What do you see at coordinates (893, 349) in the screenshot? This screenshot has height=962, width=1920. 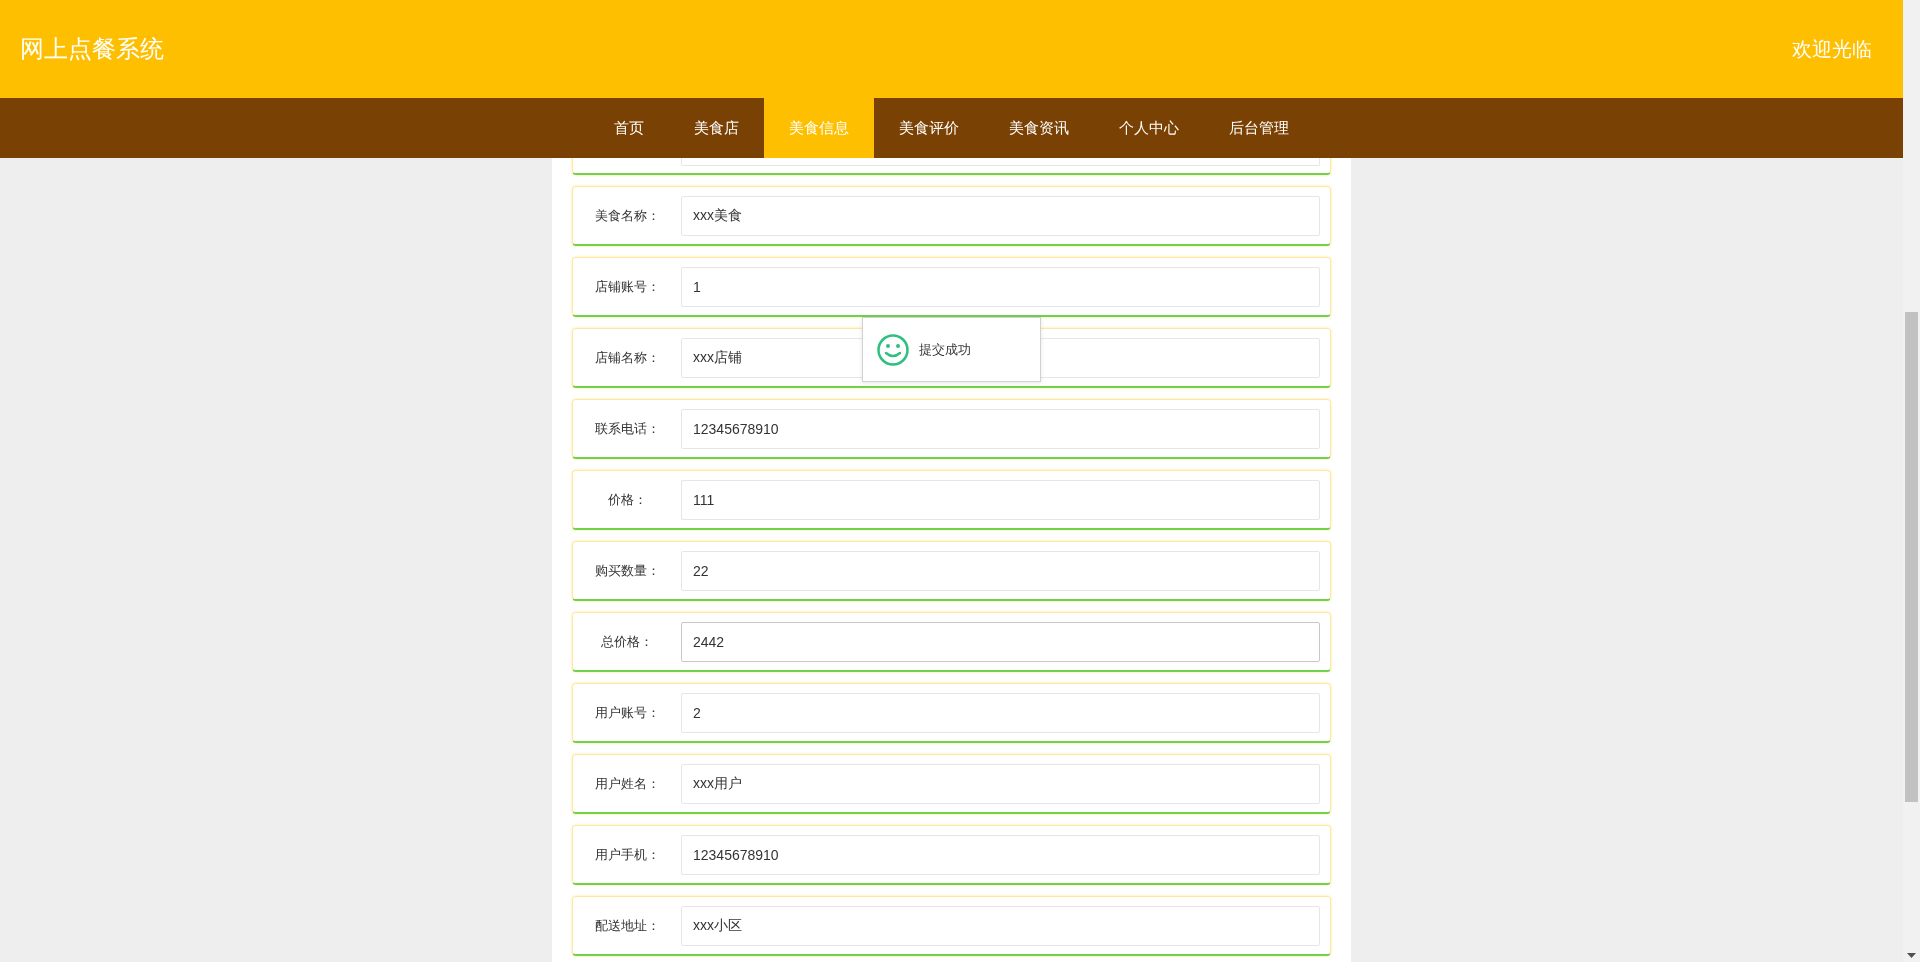 I see `smiley-icon` at bounding box center [893, 349].